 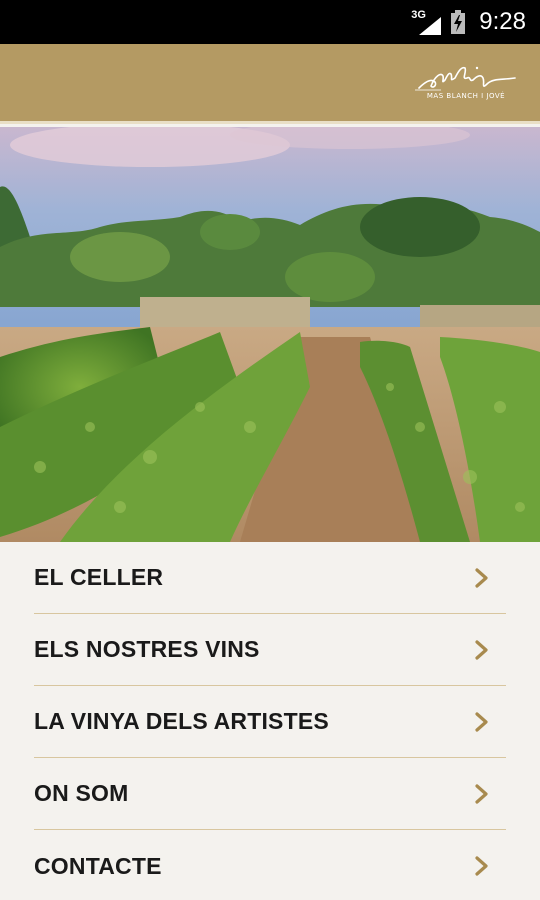 What do you see at coordinates (81, 793) in the screenshot?
I see `menu-item-label: ON SOM` at bounding box center [81, 793].